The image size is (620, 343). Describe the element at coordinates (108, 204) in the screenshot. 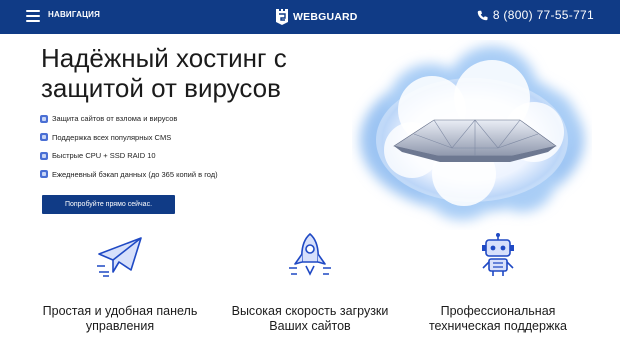

I see `try-now-button: Попробуйте прямо сейчас.` at that location.